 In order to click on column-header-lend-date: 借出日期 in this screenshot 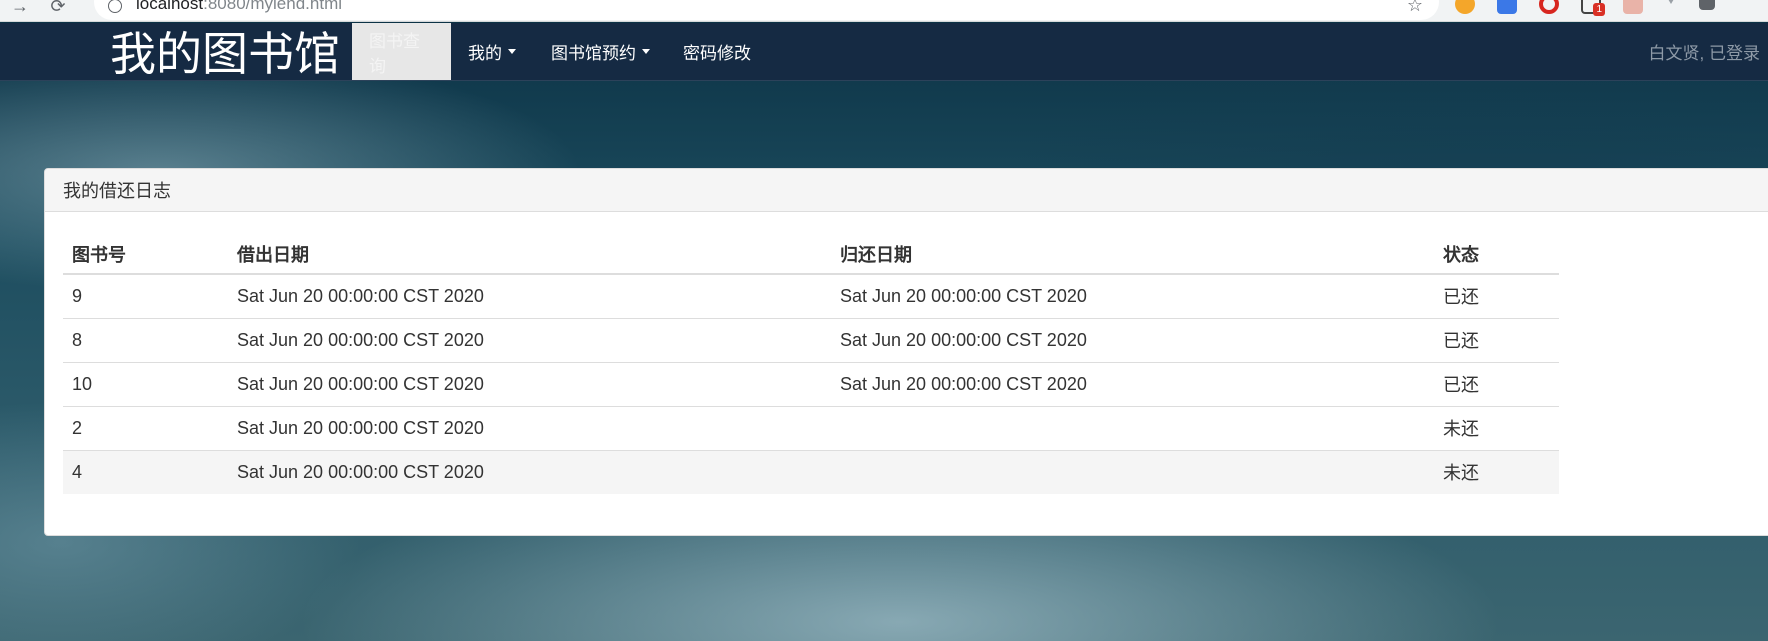, I will do `click(529, 252)`.